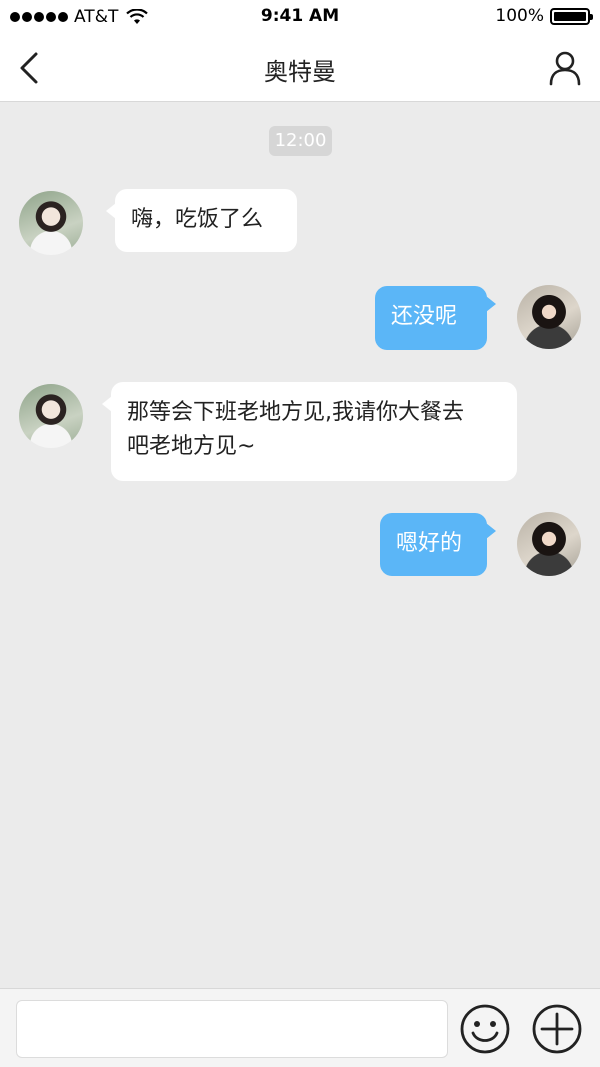  I want to click on outgoing-message-bubble: 还没呢, so click(435, 318).